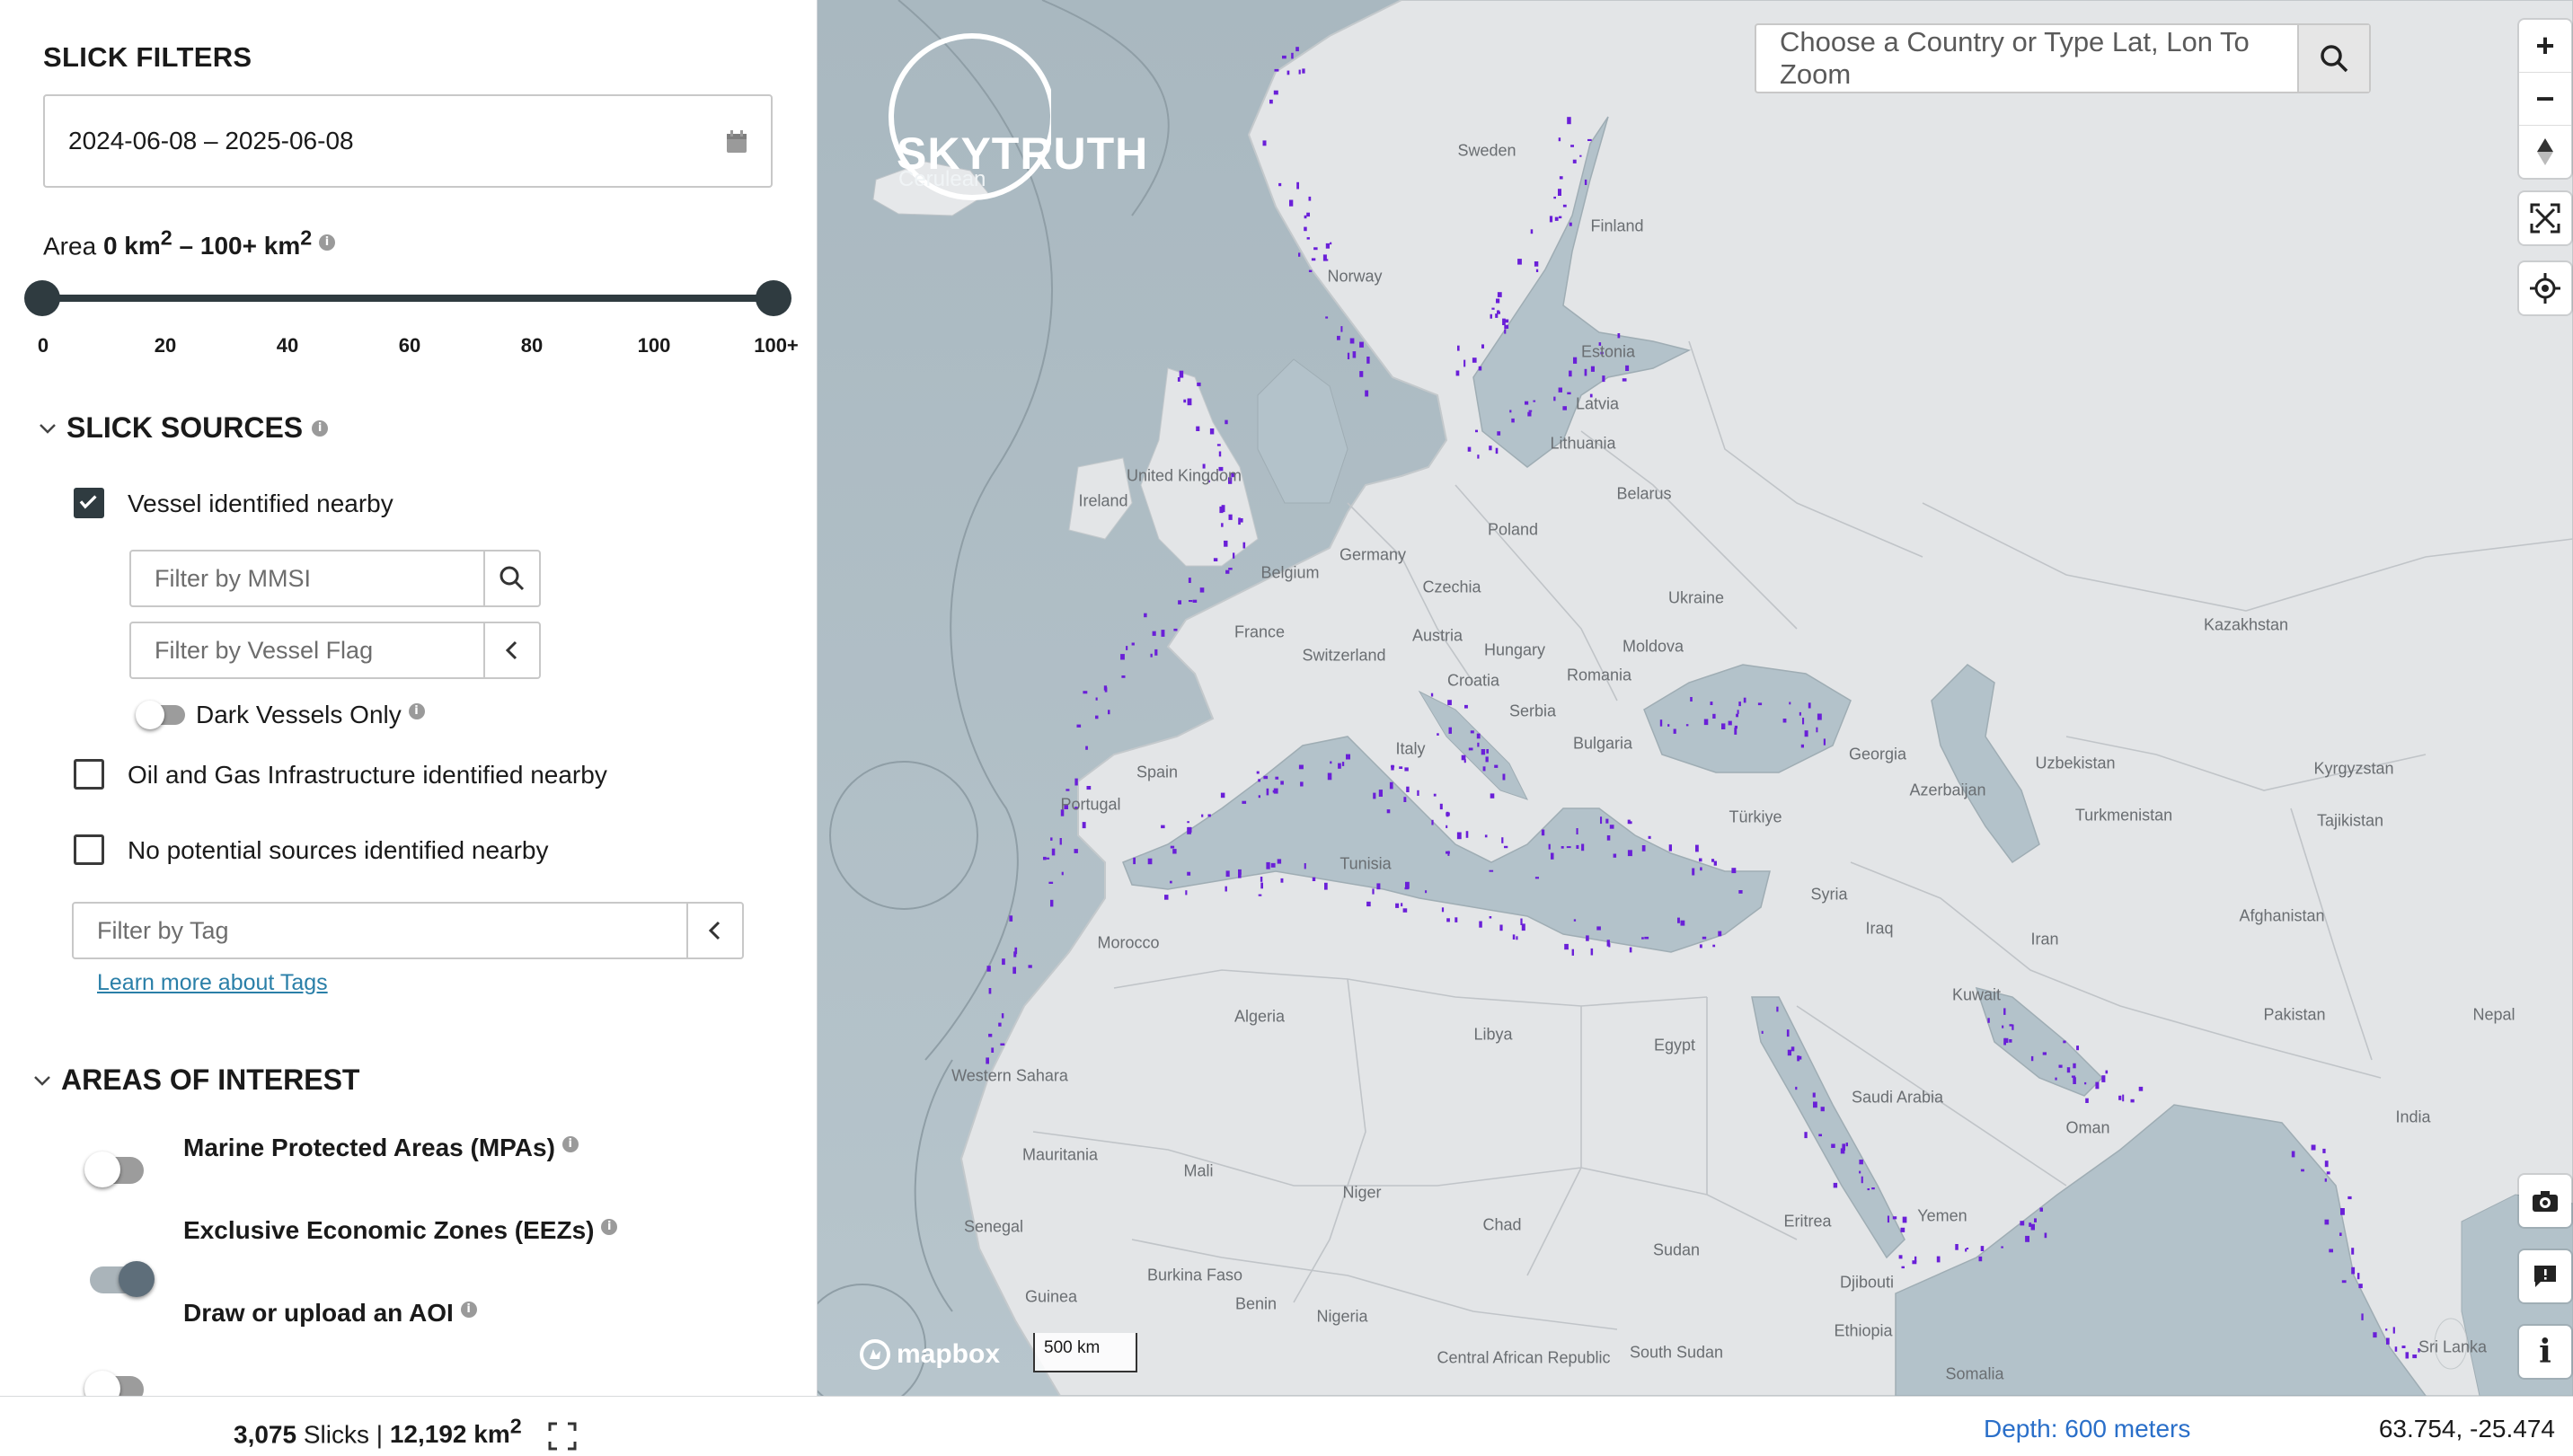 Image resolution: width=2573 pixels, height=1456 pixels. What do you see at coordinates (2545, 218) in the screenshot?
I see `fullscreen-button` at bounding box center [2545, 218].